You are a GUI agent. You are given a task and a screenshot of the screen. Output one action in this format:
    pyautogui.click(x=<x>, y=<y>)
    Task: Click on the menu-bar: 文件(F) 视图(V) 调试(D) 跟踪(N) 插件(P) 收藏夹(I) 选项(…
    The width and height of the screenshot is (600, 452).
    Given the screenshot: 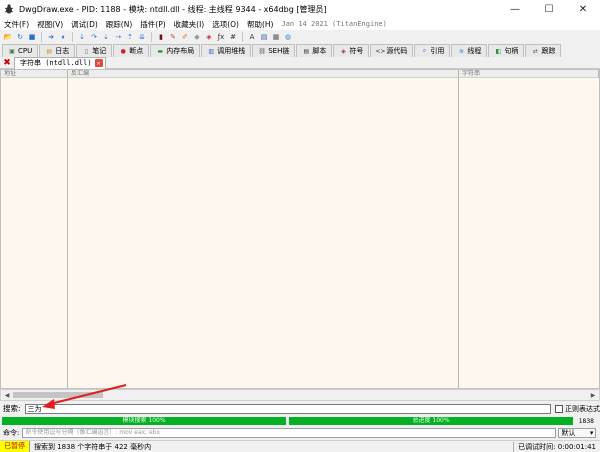 What is the action you would take?
    pyautogui.click(x=300, y=24)
    